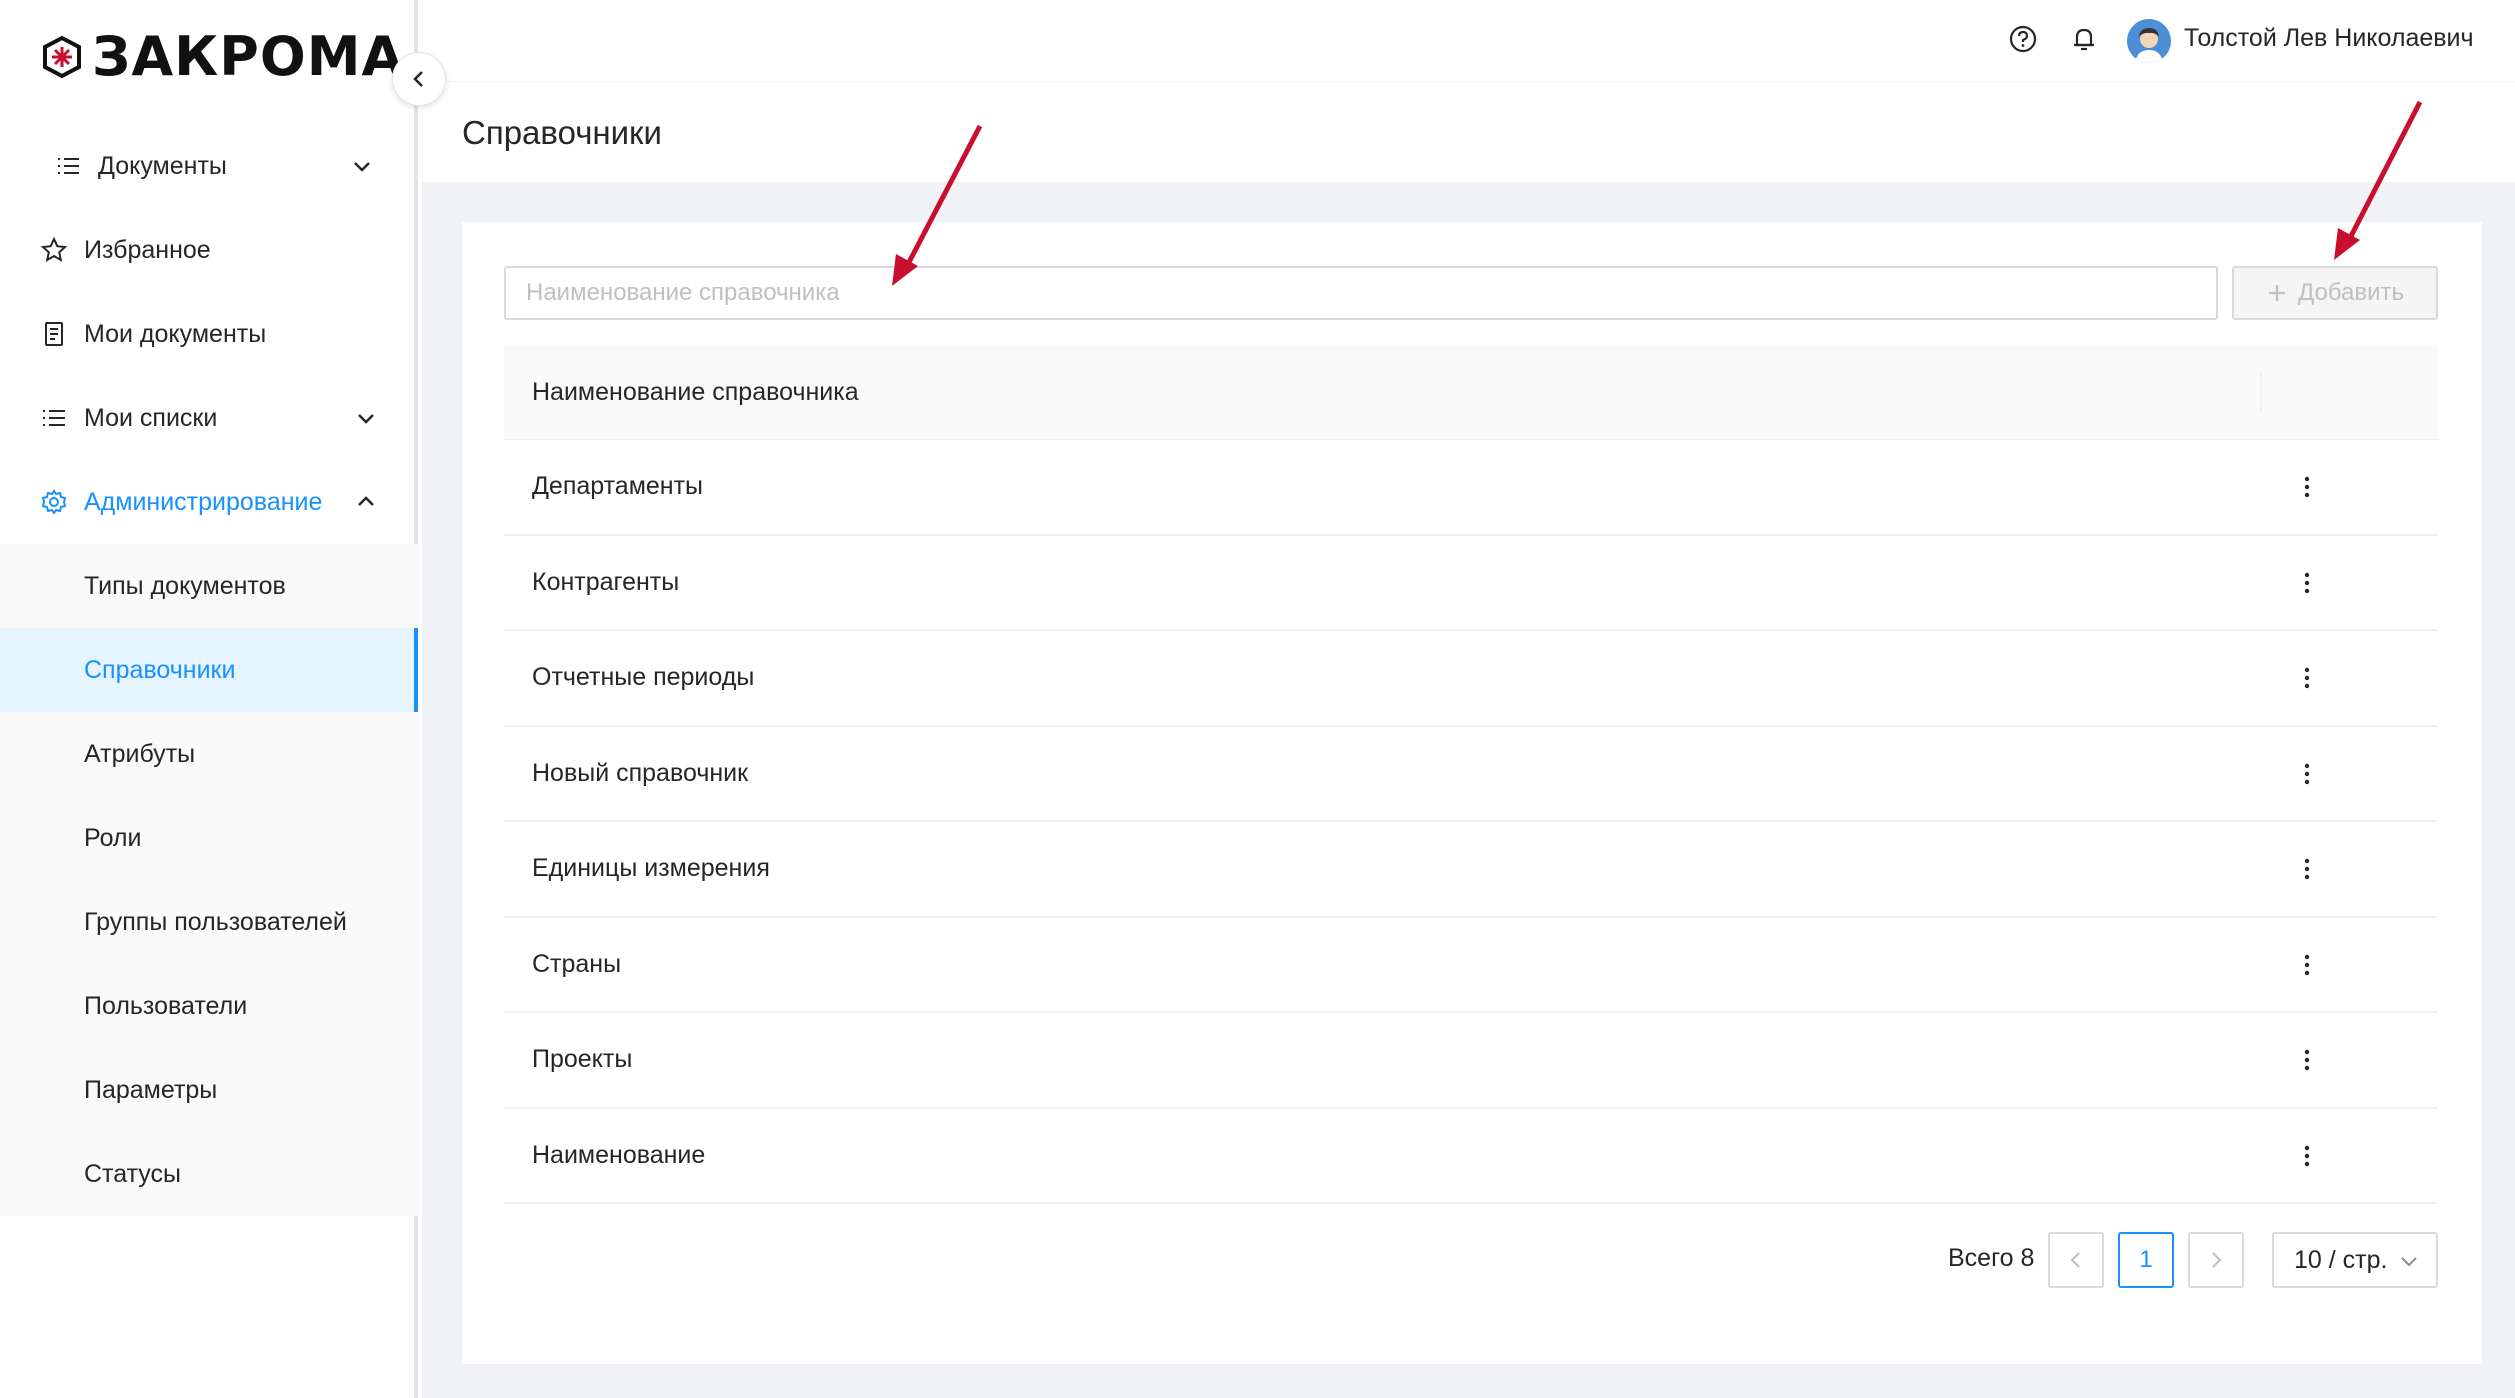 This screenshot has height=1398, width=2515. What do you see at coordinates (1471, 488) in the screenshot?
I see `table-row: Департаменты` at bounding box center [1471, 488].